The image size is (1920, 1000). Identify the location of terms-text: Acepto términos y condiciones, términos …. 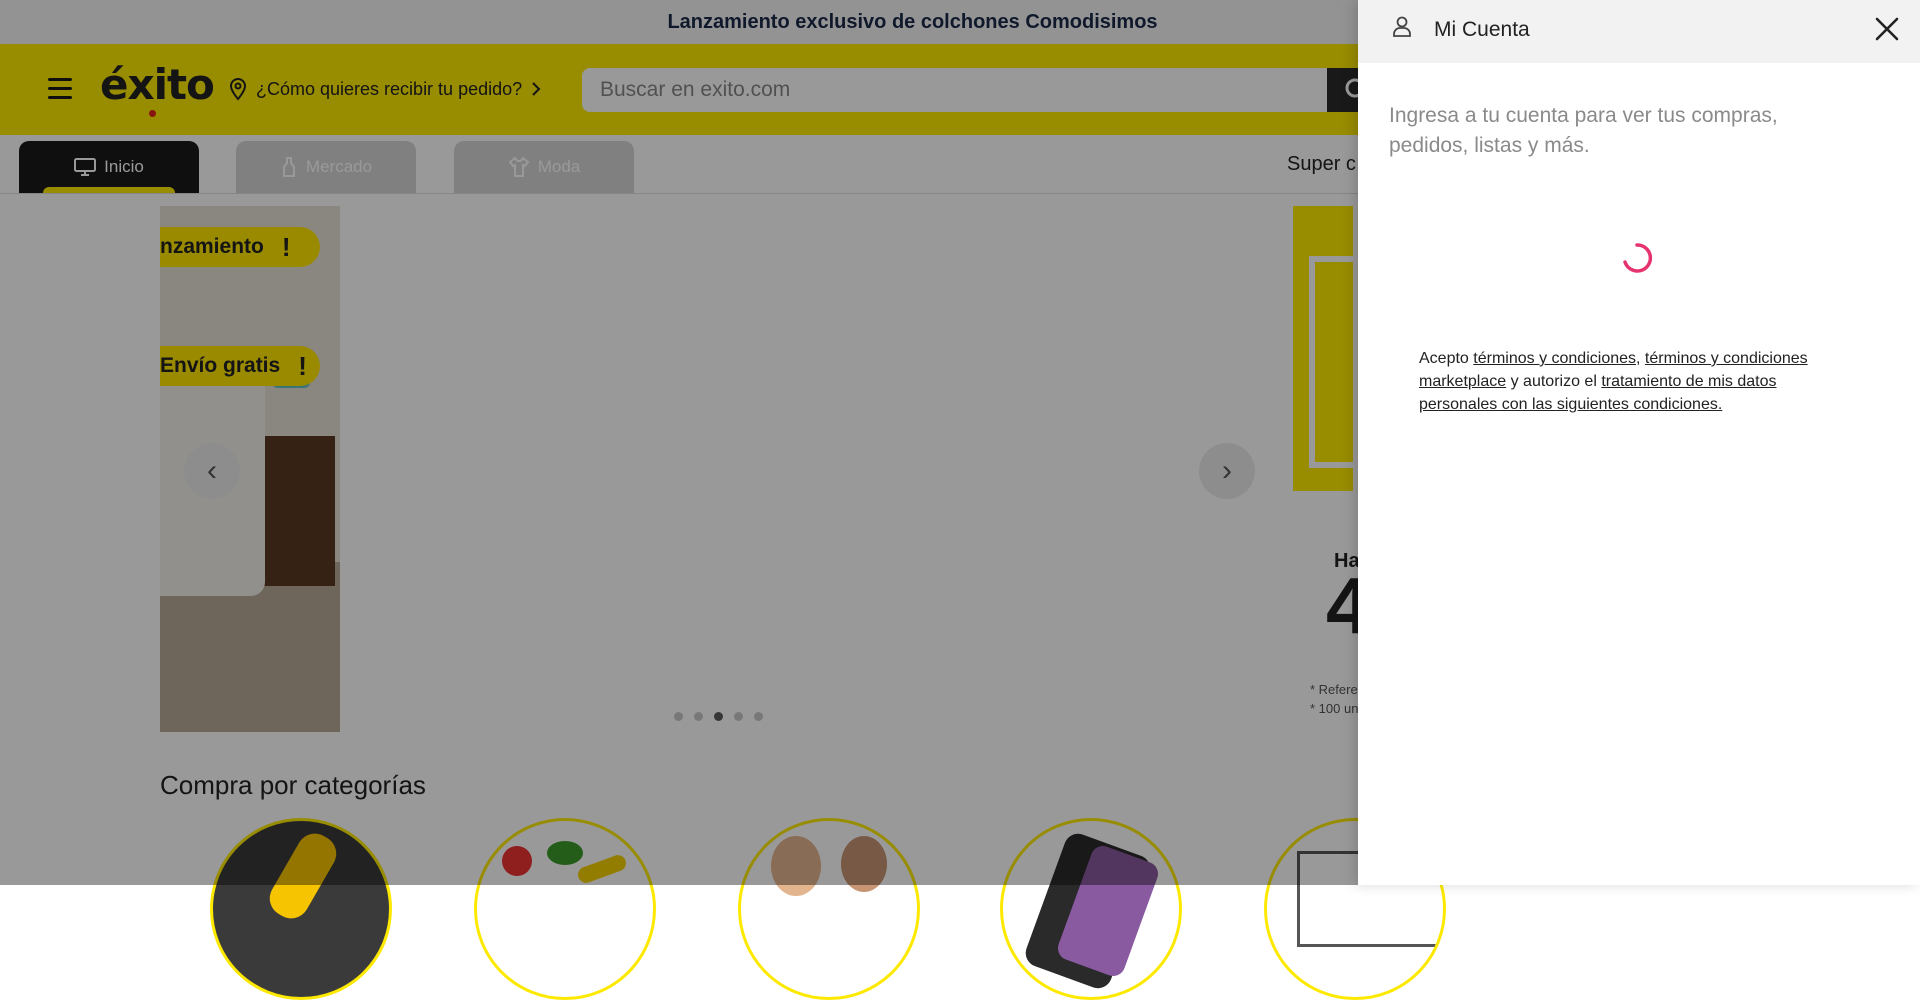
(1639, 381).